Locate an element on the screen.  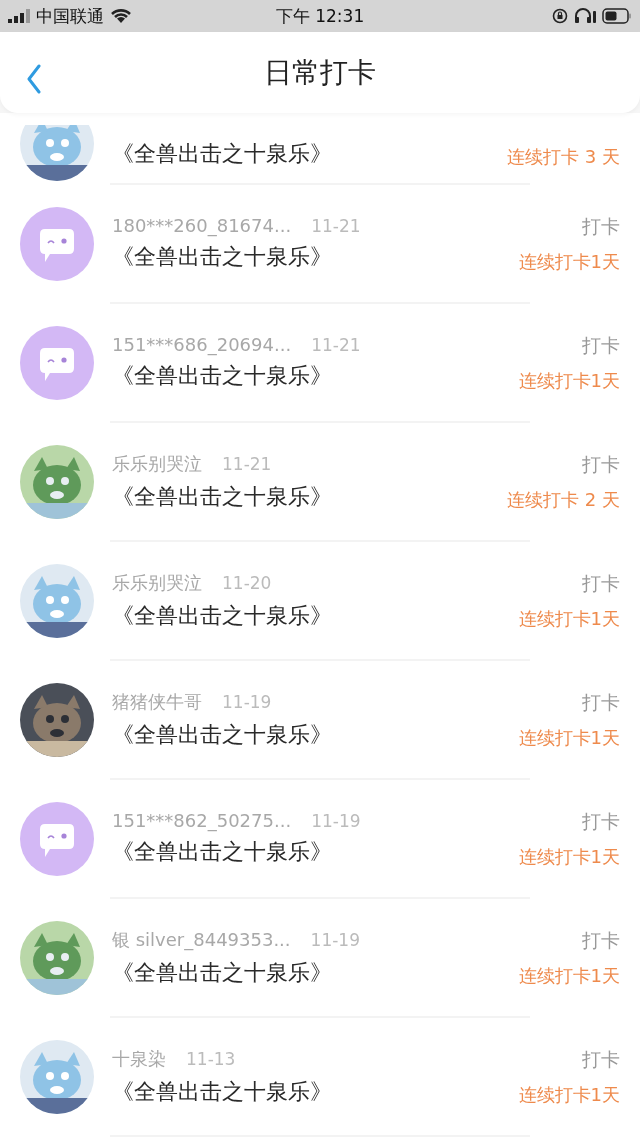
clock-time: 下午 12:31 is located at coordinates (320, 16).